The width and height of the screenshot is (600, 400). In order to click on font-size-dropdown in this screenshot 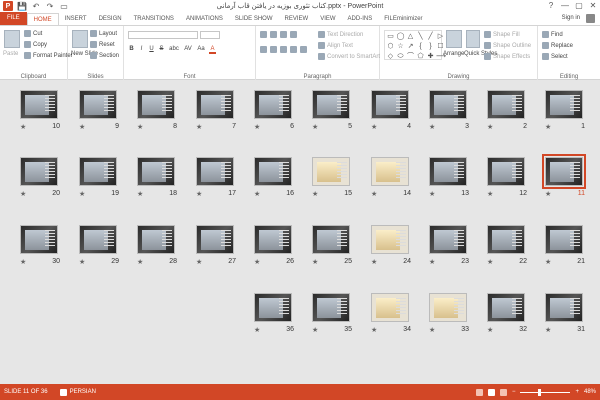, I will do `click(210, 35)`.